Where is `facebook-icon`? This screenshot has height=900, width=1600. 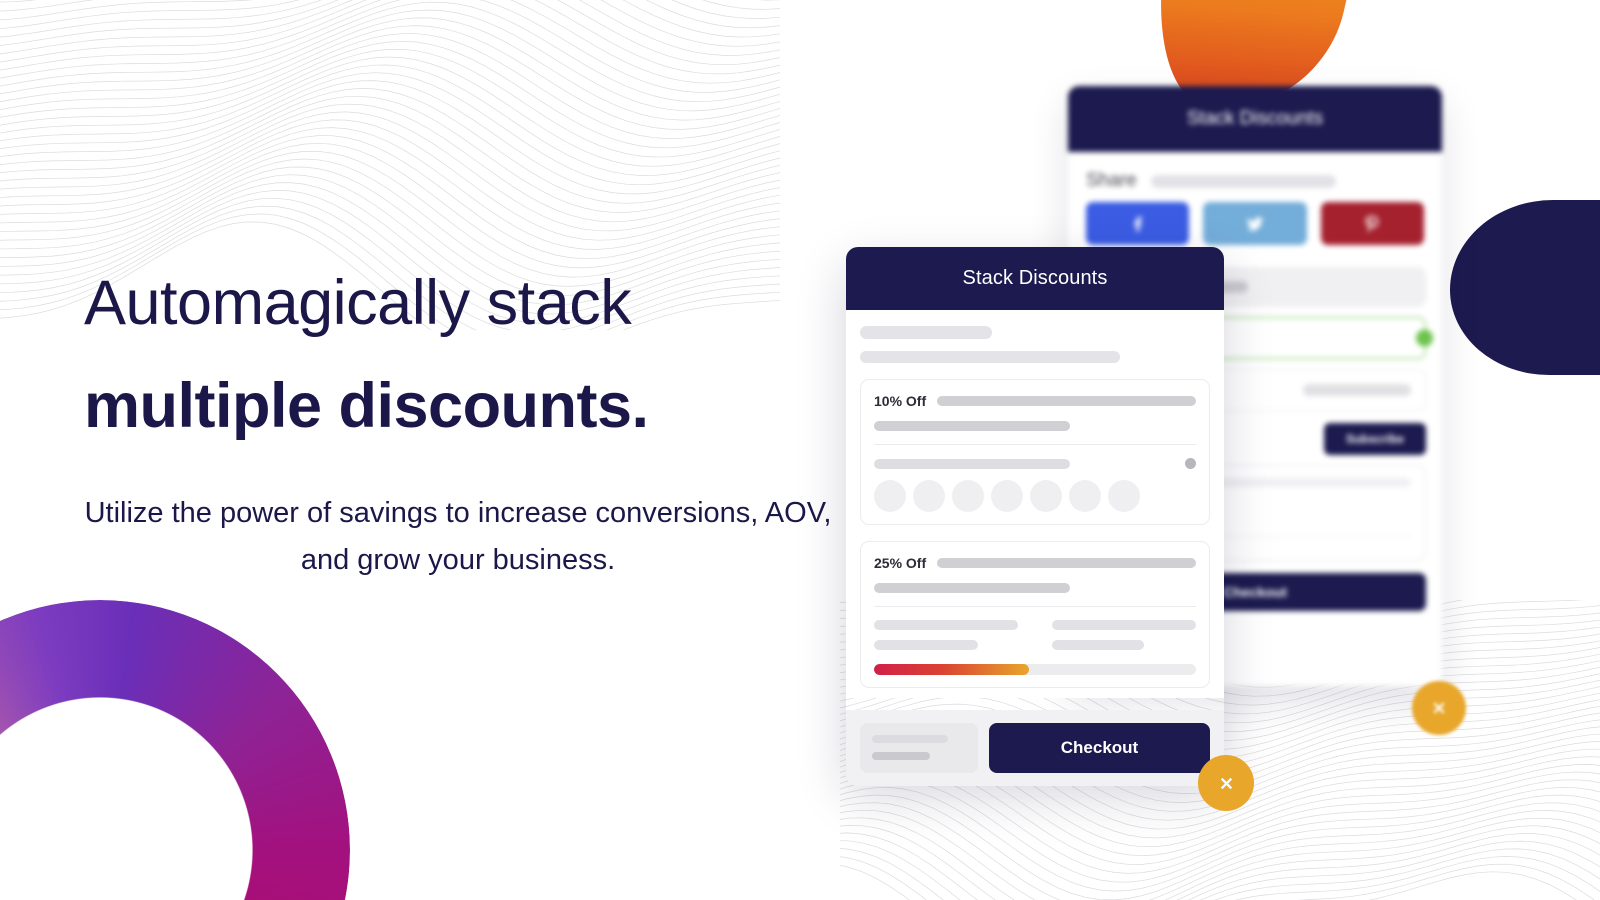
facebook-icon is located at coordinates (1137, 223).